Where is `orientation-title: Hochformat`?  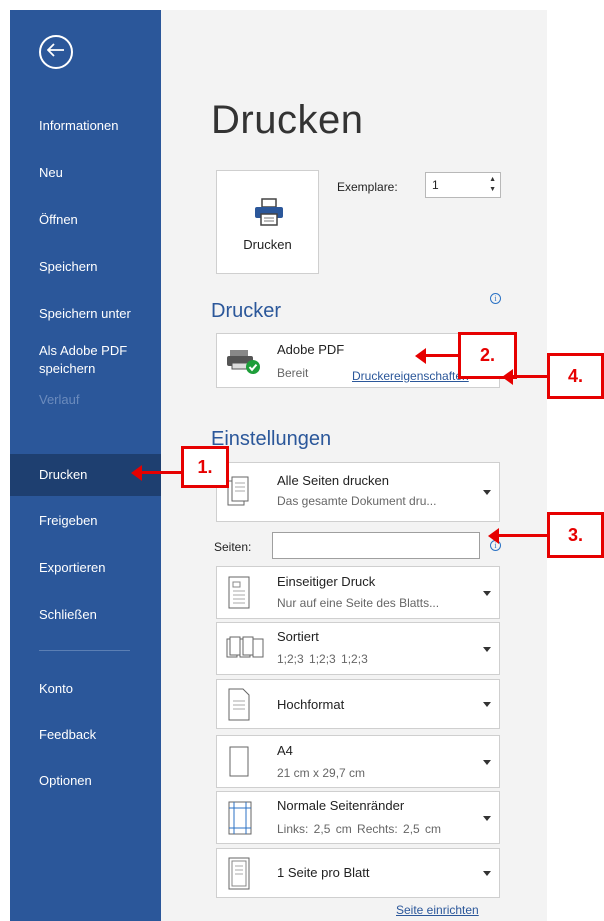 orientation-title: Hochformat is located at coordinates (311, 704).